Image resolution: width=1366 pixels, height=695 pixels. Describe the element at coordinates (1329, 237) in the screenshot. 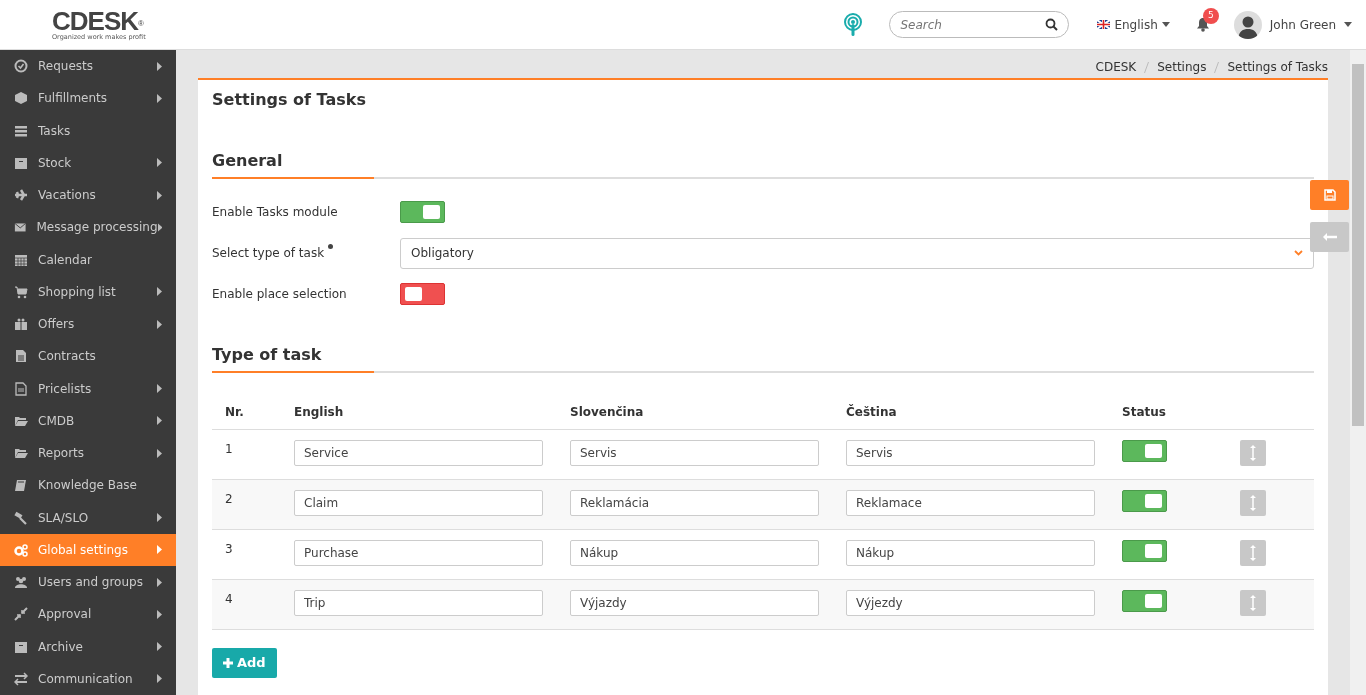

I see `arrow-left-icon` at that location.